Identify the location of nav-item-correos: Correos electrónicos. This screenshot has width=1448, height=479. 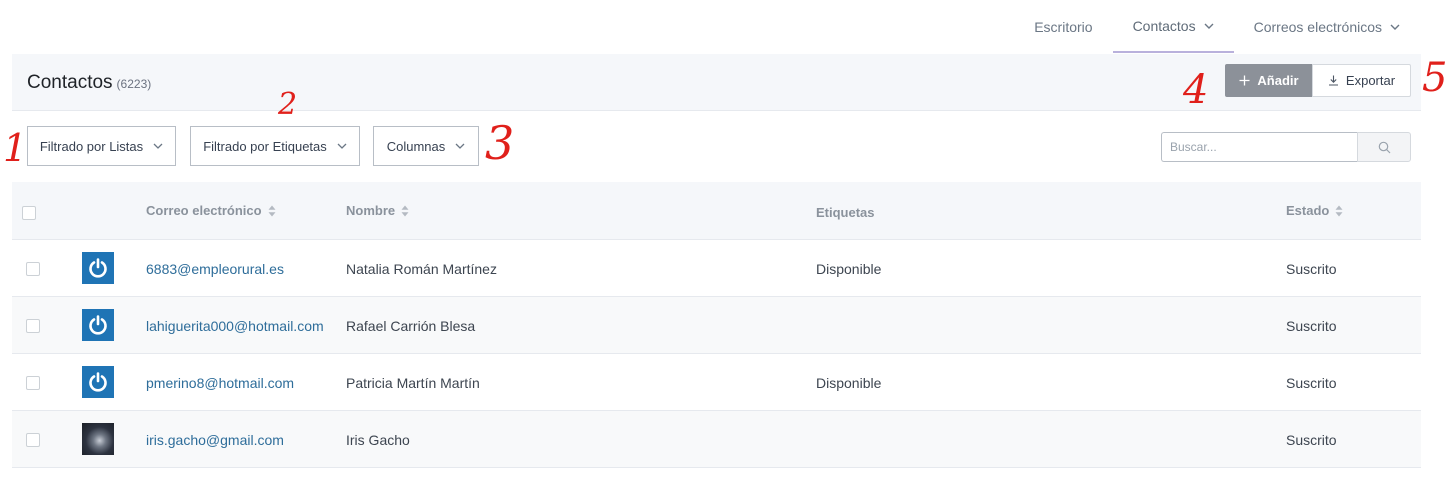
(1327, 26).